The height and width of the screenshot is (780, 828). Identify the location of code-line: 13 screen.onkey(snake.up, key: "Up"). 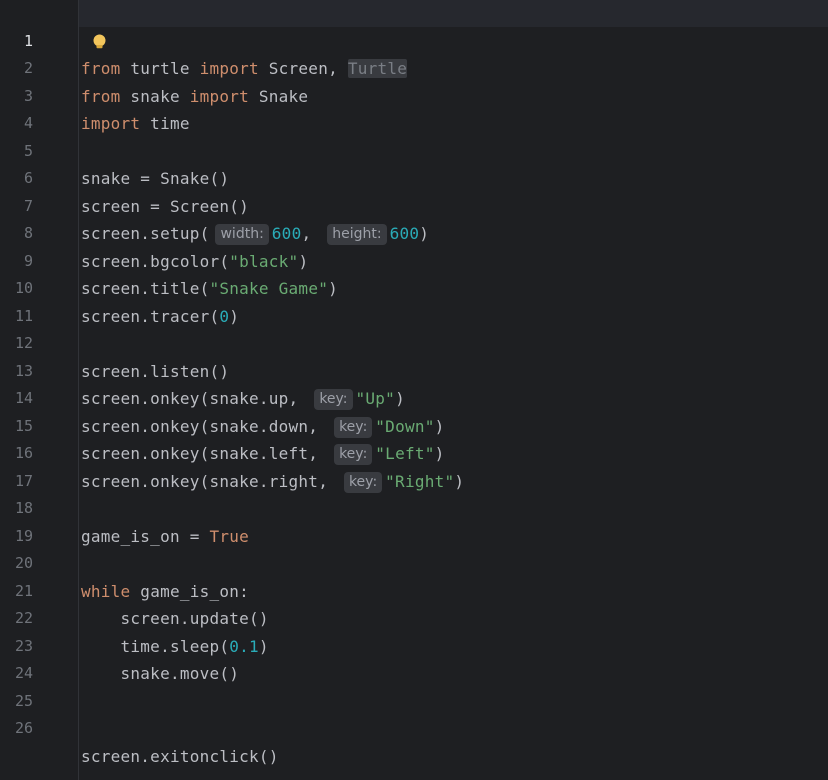
(414, 370).